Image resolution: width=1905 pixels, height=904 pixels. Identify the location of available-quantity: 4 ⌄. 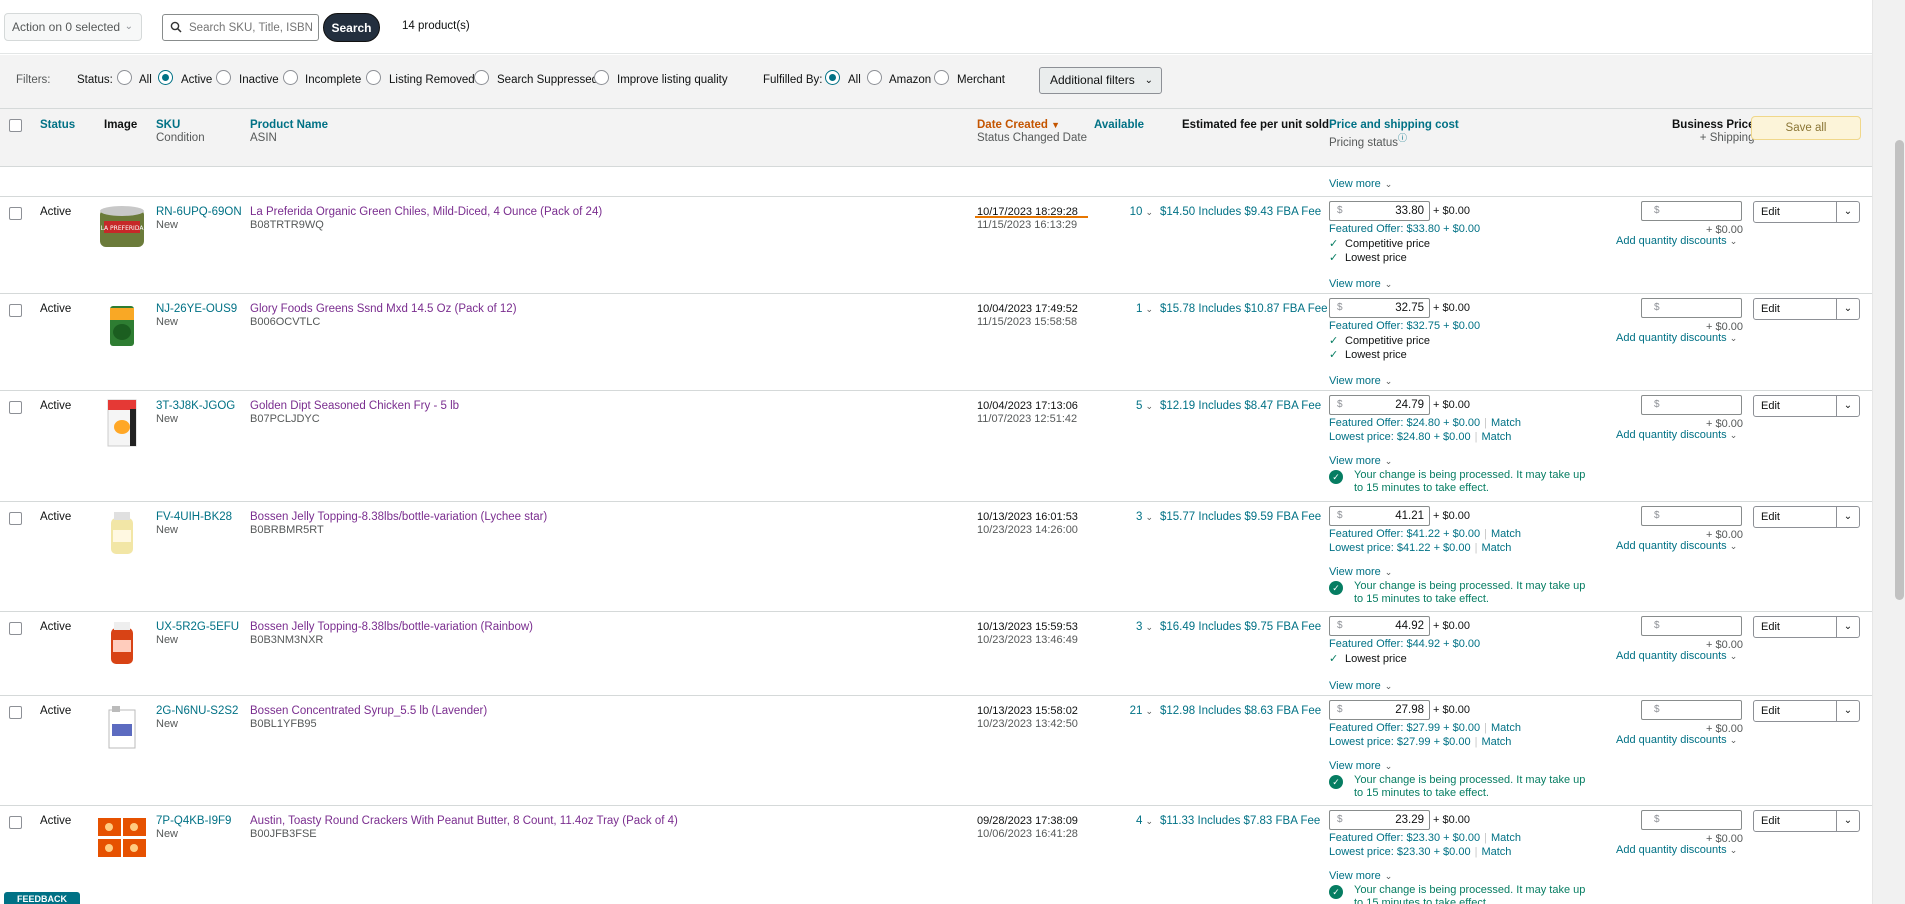
(1131, 821).